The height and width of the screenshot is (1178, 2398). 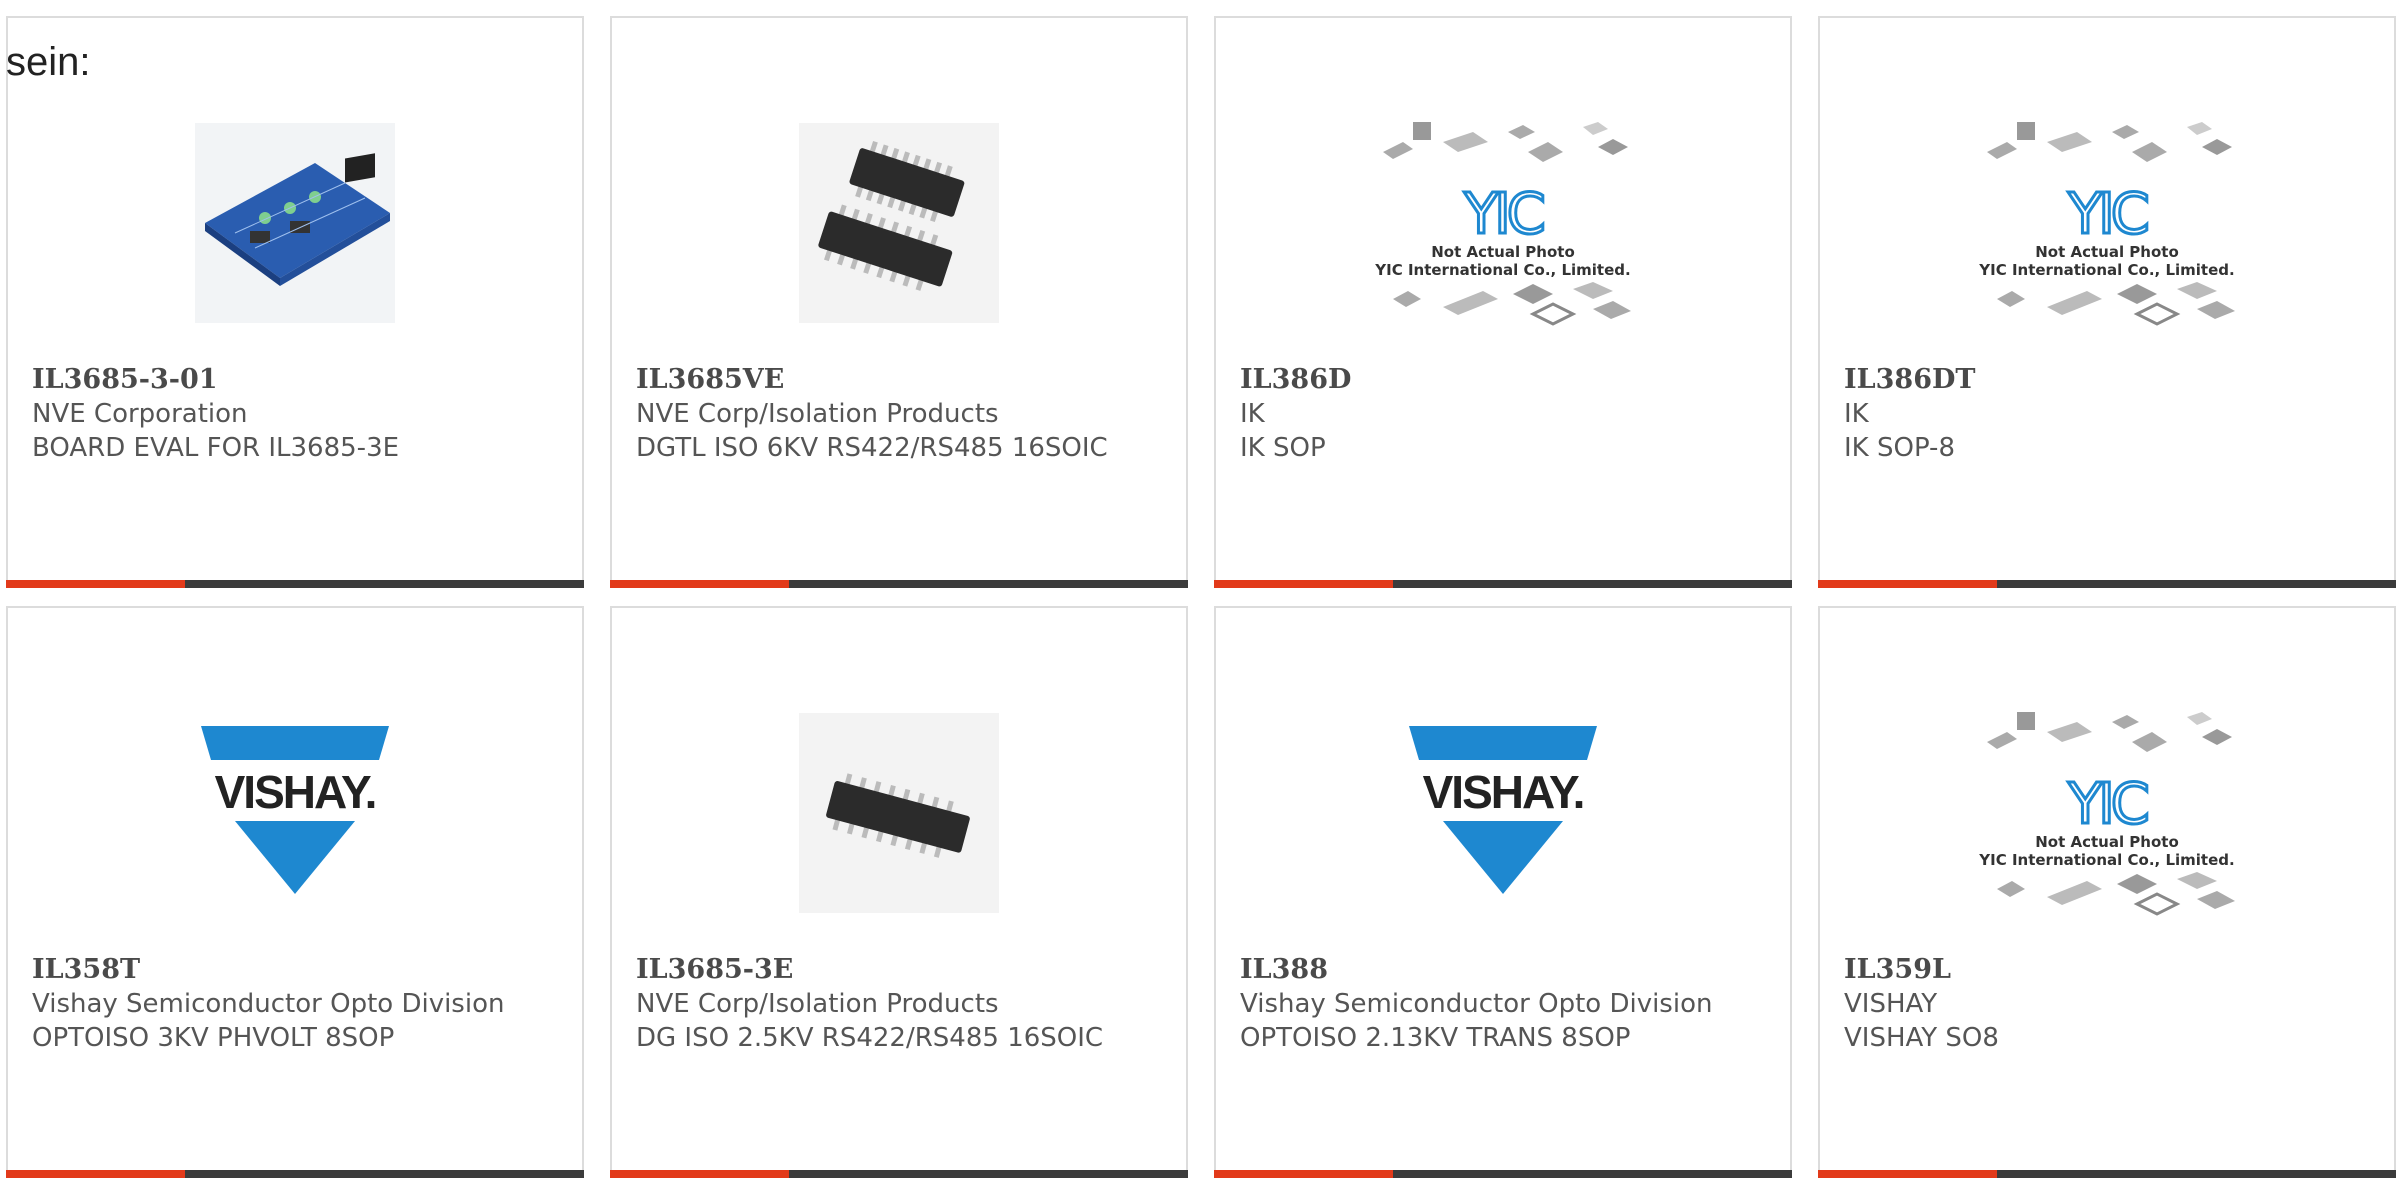 I want to click on part-number: IL358T, so click(x=295, y=970).